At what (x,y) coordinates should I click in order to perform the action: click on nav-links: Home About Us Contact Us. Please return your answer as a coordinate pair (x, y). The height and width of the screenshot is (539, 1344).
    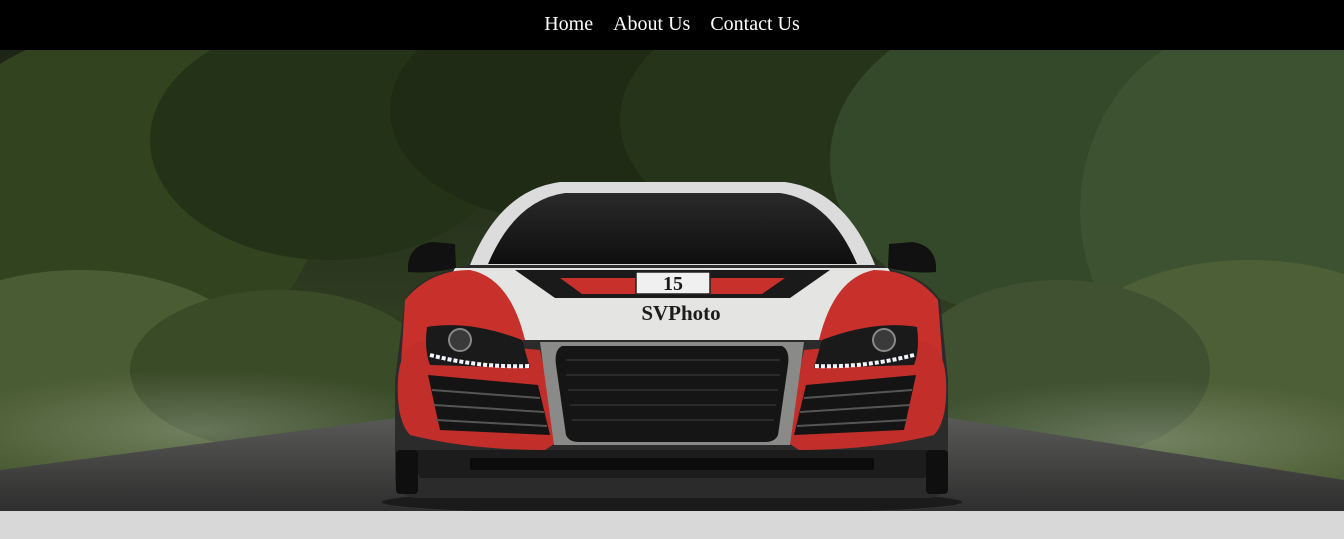
    Looking at the image, I should click on (672, 24).